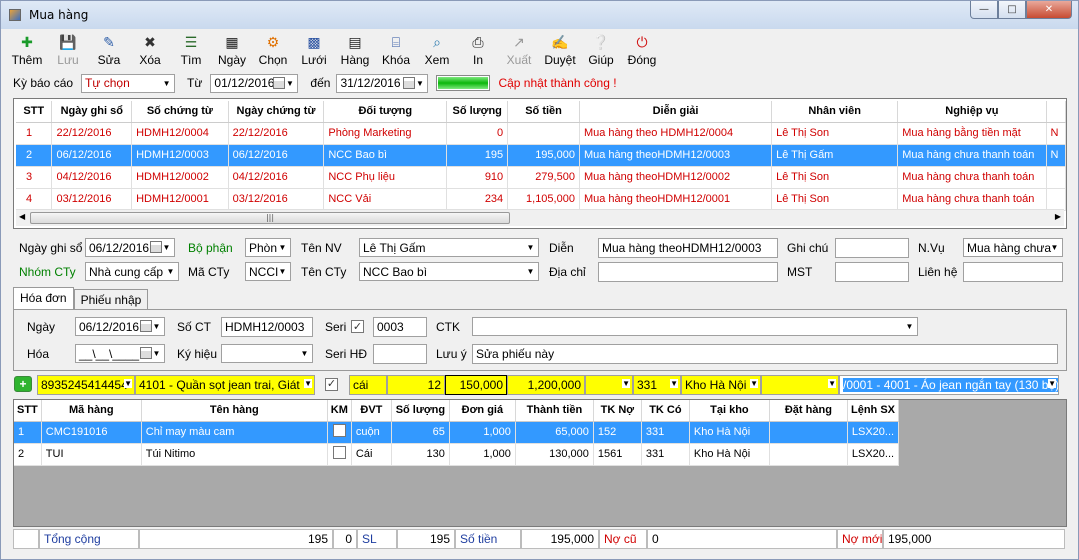 The image size is (1079, 560). I want to click on scroll-left-icon: ◀, so click(22, 216).